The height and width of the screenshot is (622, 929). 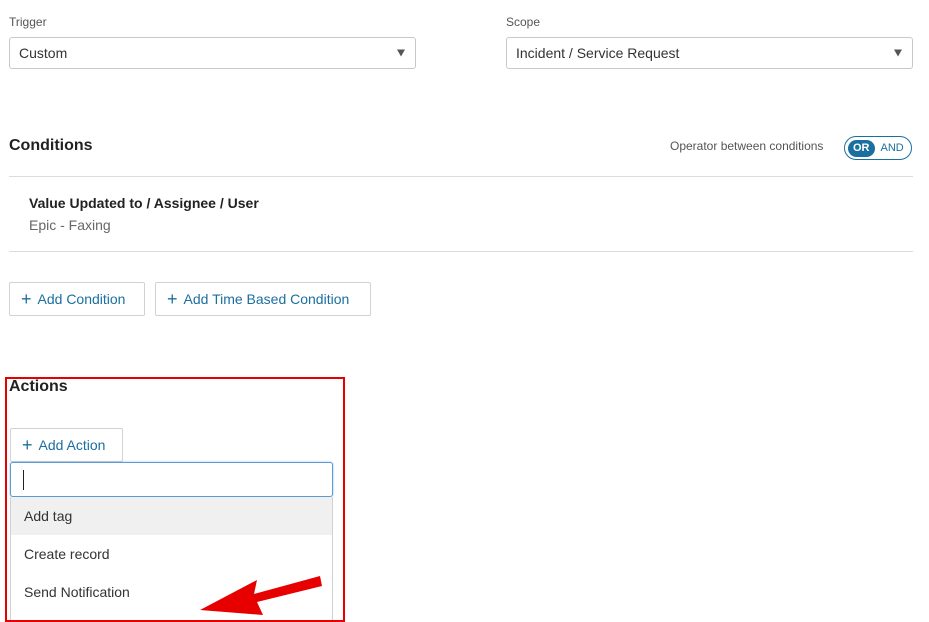 What do you see at coordinates (523, 22) in the screenshot?
I see `scope-label: Scope` at bounding box center [523, 22].